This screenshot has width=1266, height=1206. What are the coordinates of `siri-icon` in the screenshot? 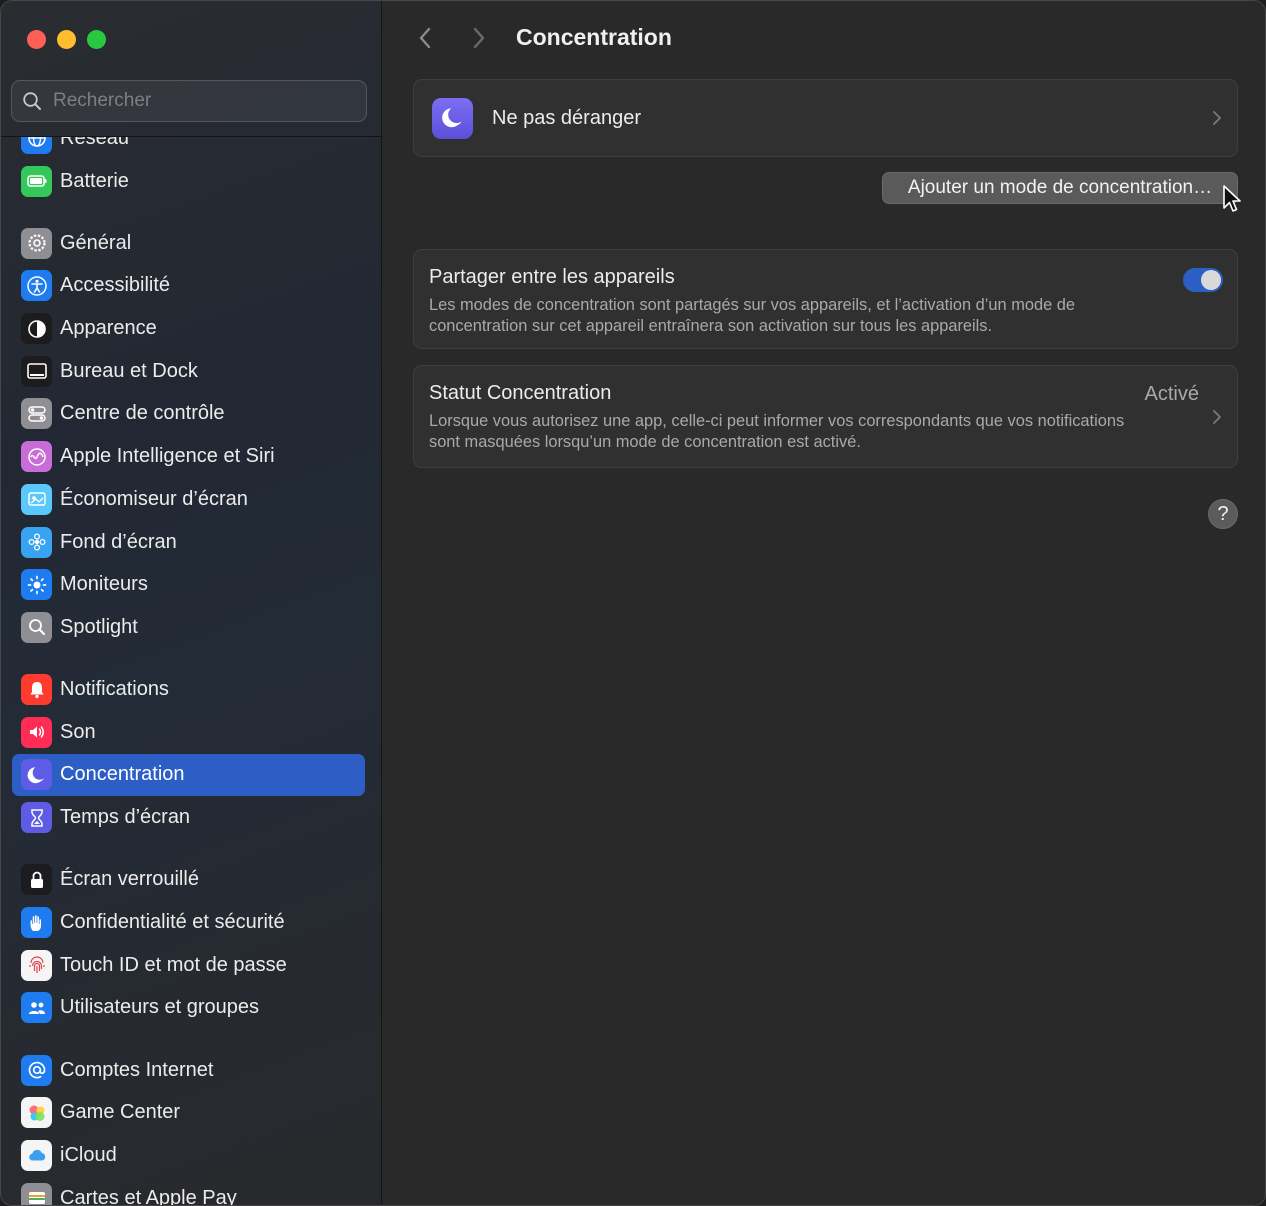 It's located at (36, 457).